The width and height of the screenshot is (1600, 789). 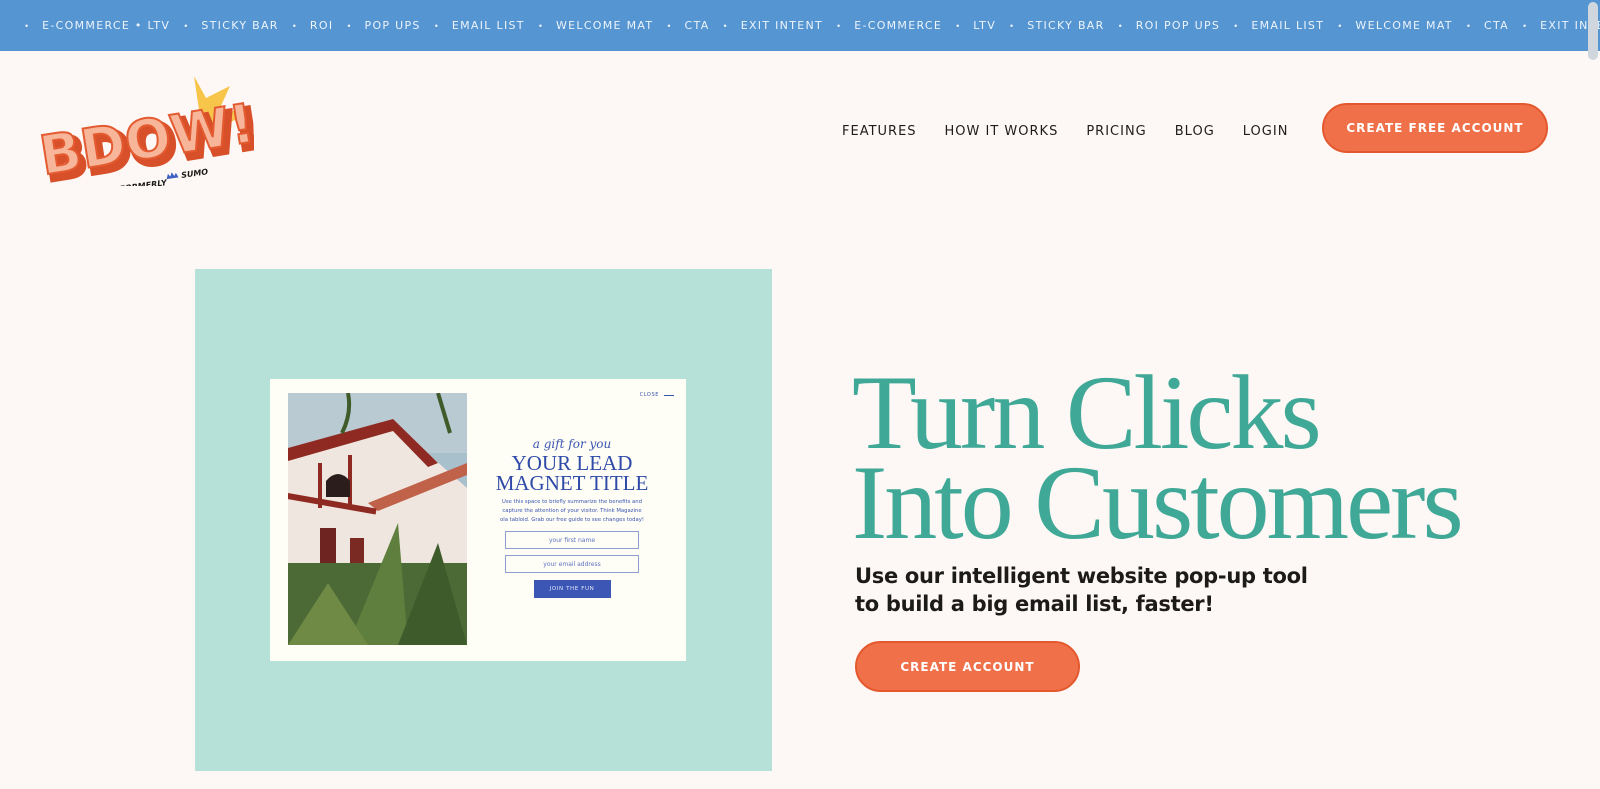 I want to click on popup-submit-button: JOIN THE FUN, so click(x=572, y=589).